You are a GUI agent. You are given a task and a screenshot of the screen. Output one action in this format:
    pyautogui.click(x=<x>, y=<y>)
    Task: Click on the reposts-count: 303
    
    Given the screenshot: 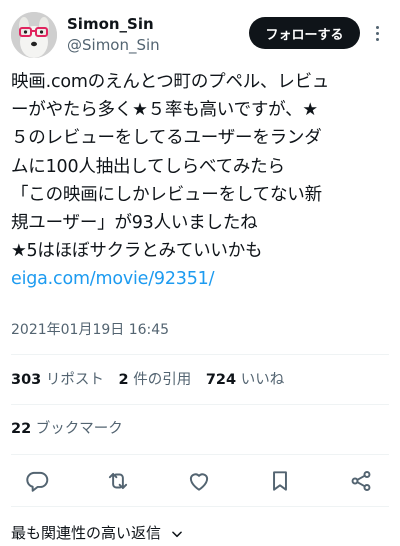 What is the action you would take?
    pyautogui.click(x=26, y=380)
    